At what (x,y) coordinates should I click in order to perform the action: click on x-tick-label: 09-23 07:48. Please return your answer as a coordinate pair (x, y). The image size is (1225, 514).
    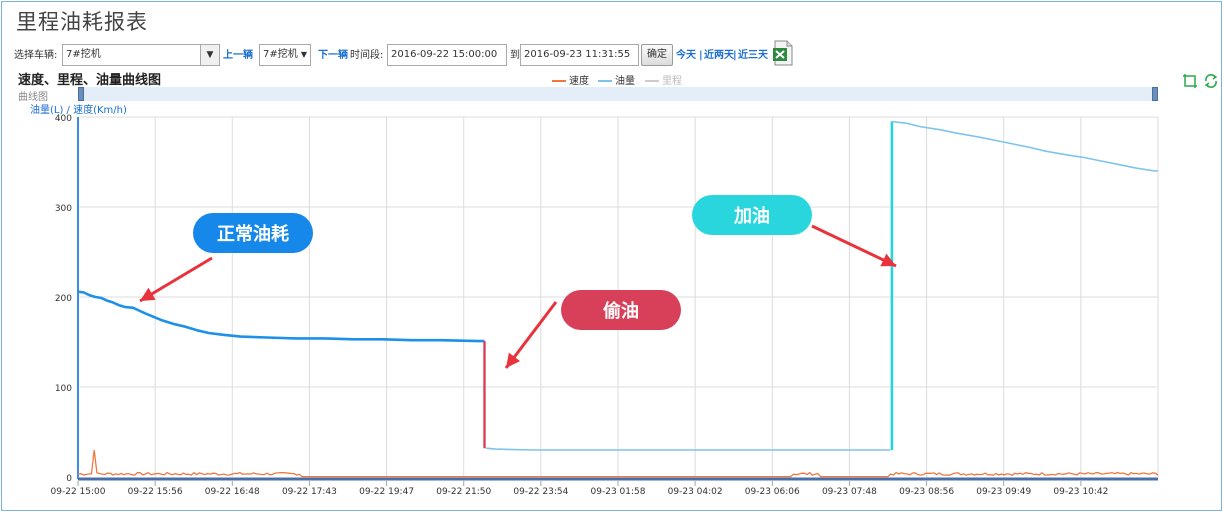
    Looking at the image, I should click on (849, 492).